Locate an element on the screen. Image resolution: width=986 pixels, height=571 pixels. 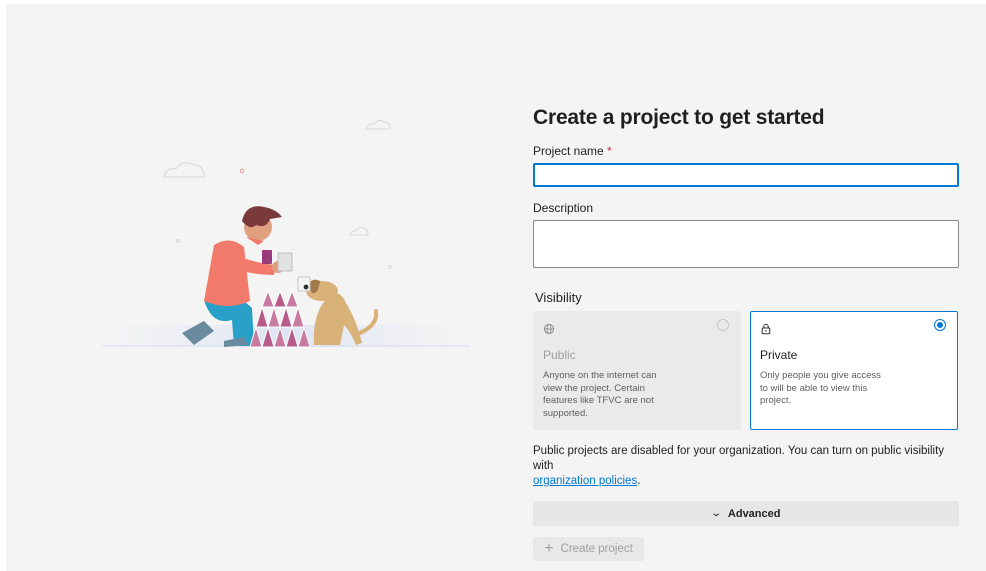
project-name-label-text: Project name is located at coordinates (568, 151).